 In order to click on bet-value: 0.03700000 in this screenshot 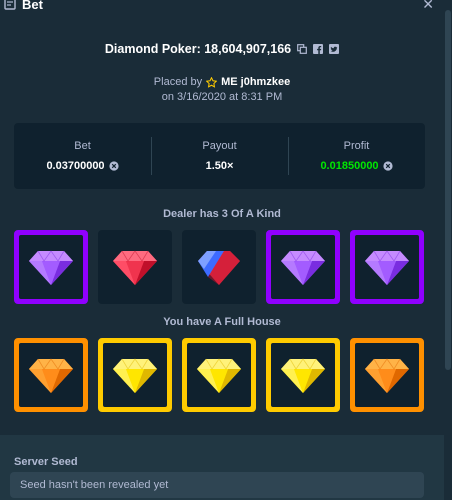, I will do `click(75, 166)`.